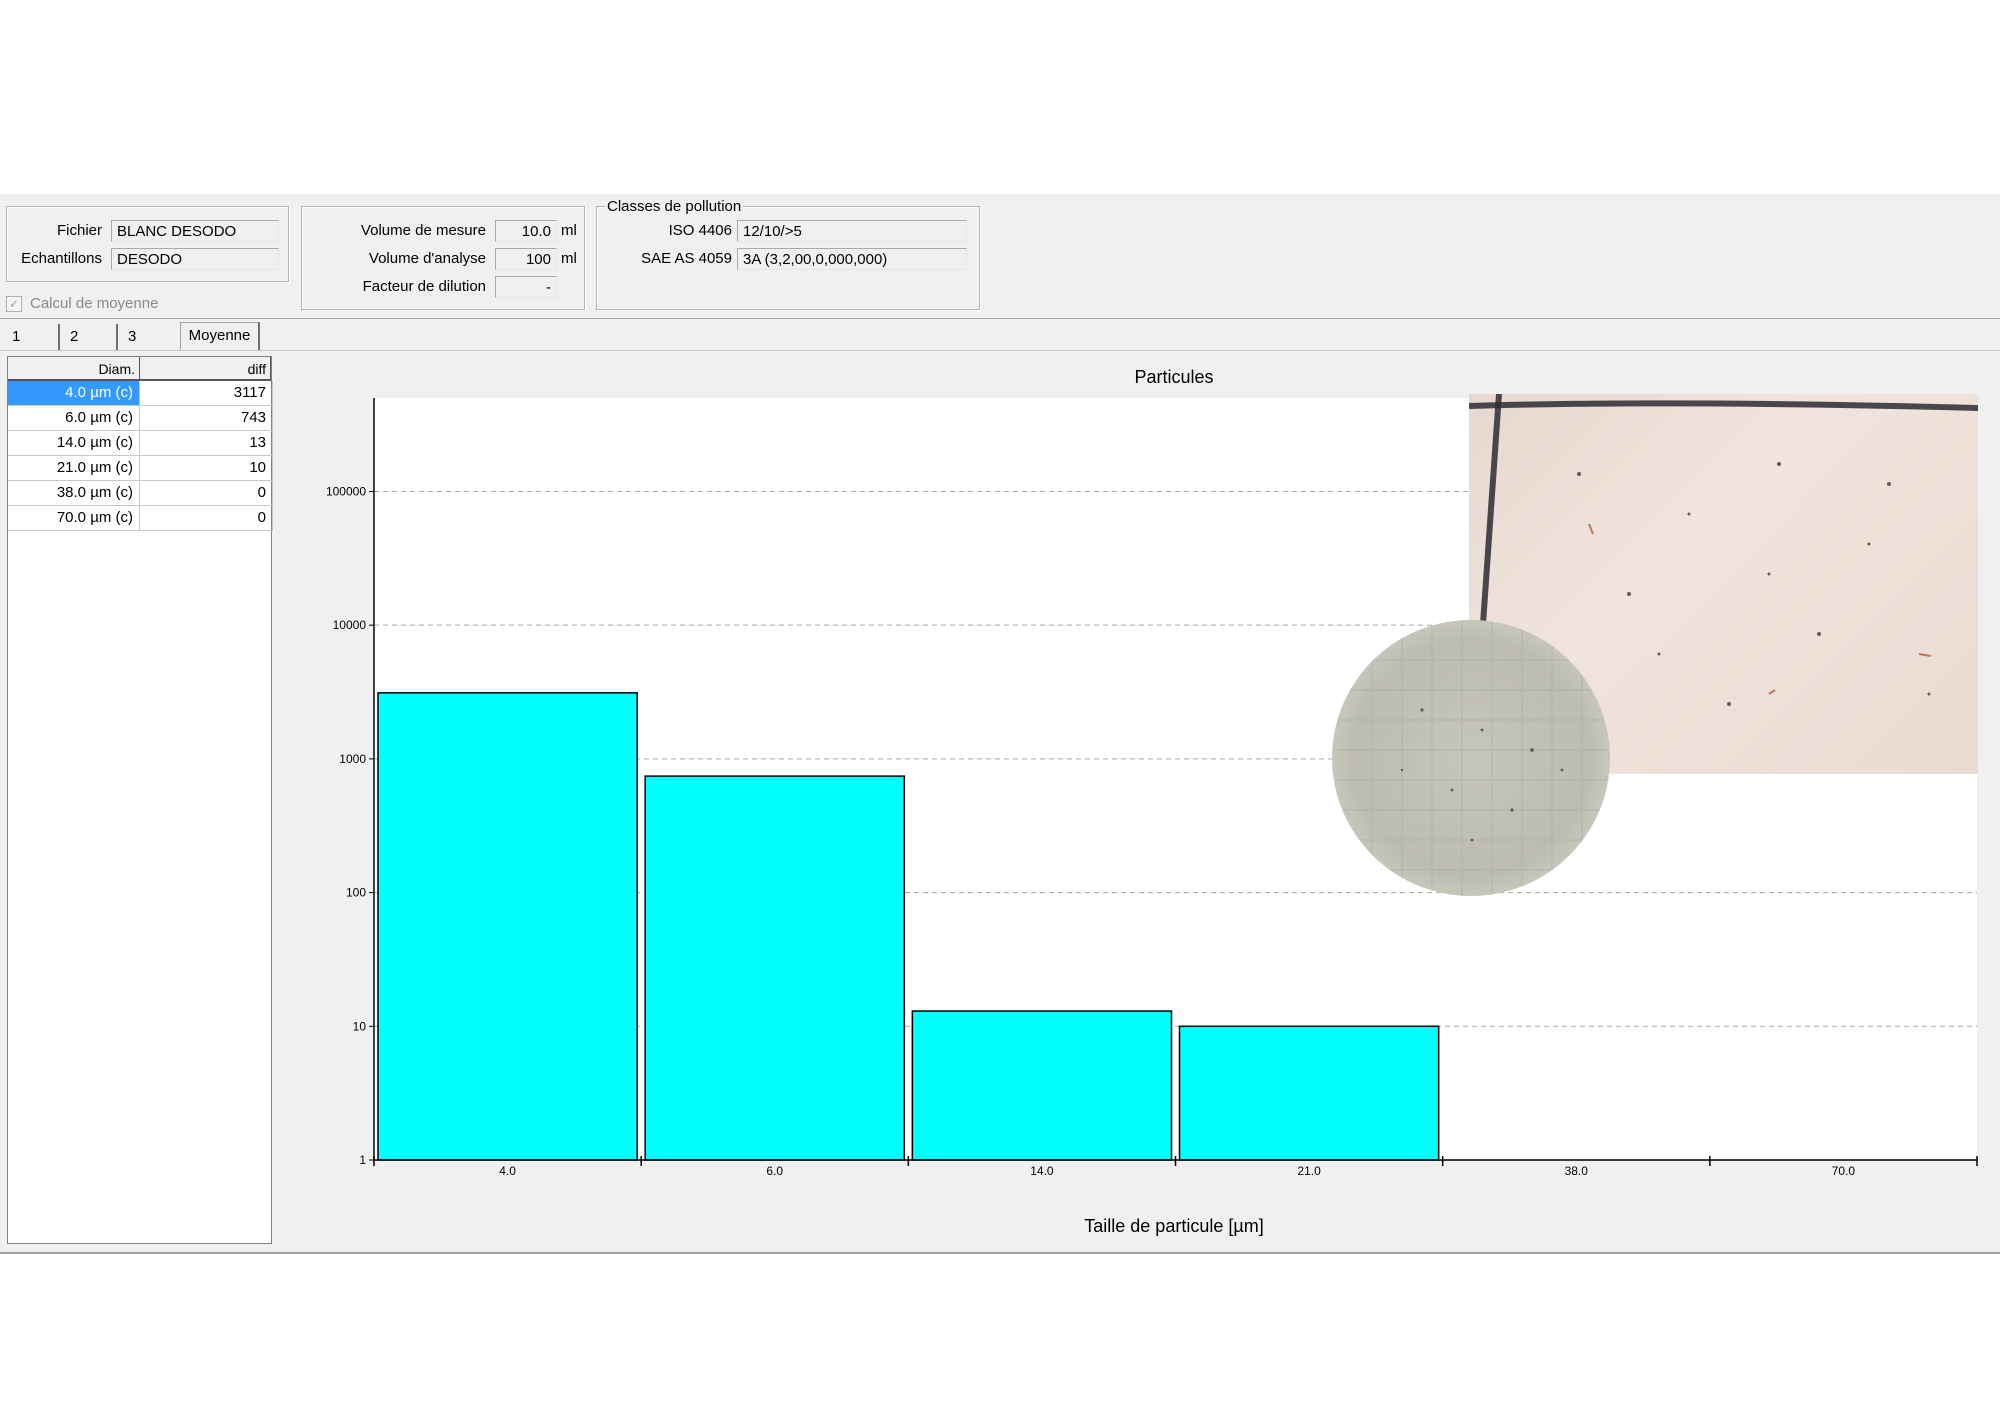  I want to click on bar-21.0, so click(1309, 1093).